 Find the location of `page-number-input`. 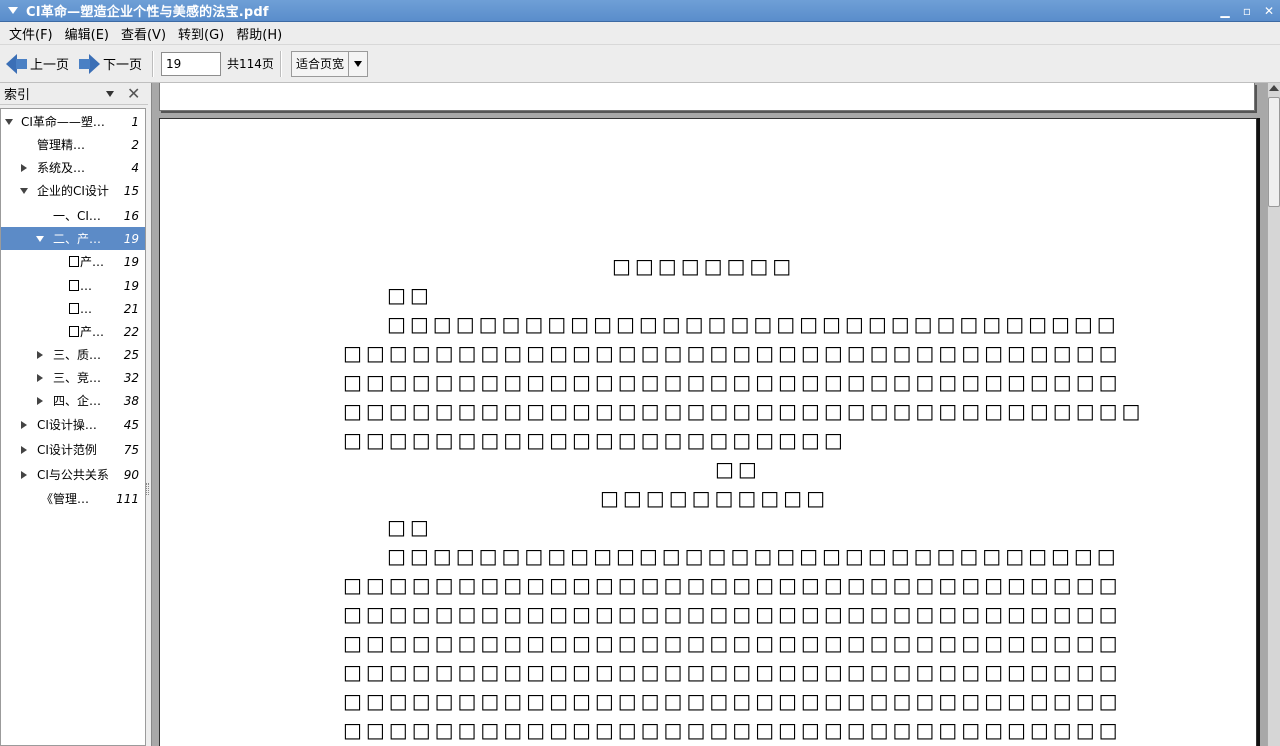

page-number-input is located at coordinates (191, 63).